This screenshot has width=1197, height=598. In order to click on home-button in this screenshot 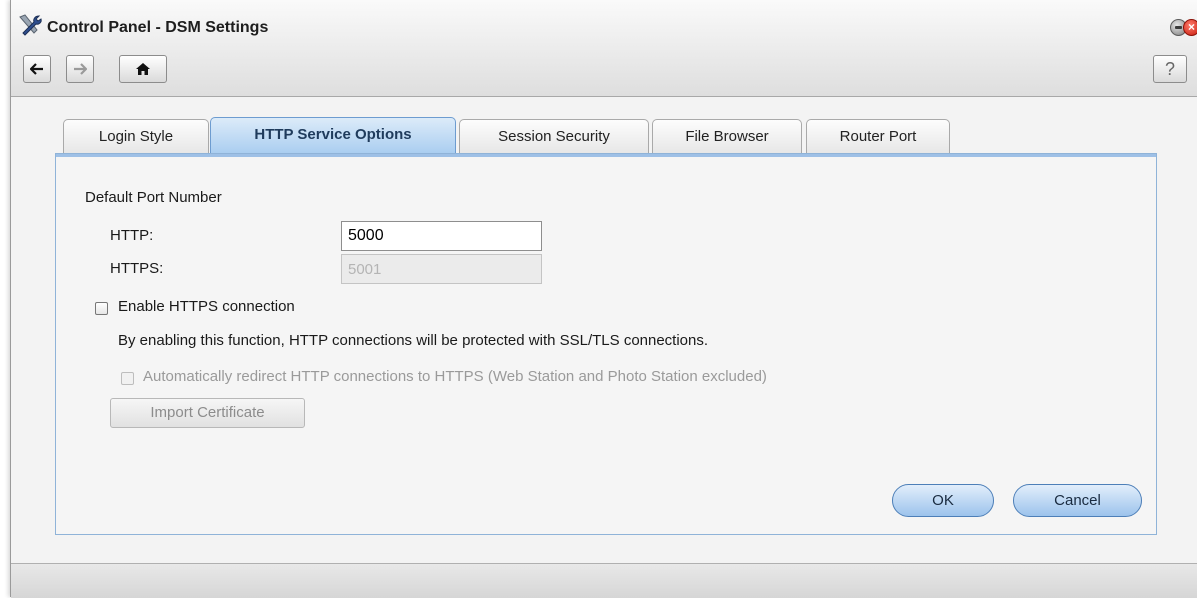, I will do `click(143, 69)`.